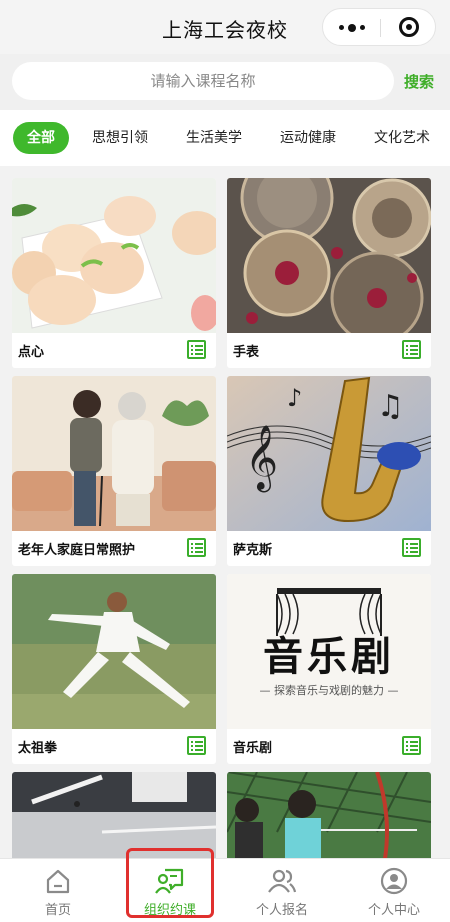 The image size is (450, 922). What do you see at coordinates (329, 656) in the screenshot?
I see `musical-image-title: 音乐剧` at bounding box center [329, 656].